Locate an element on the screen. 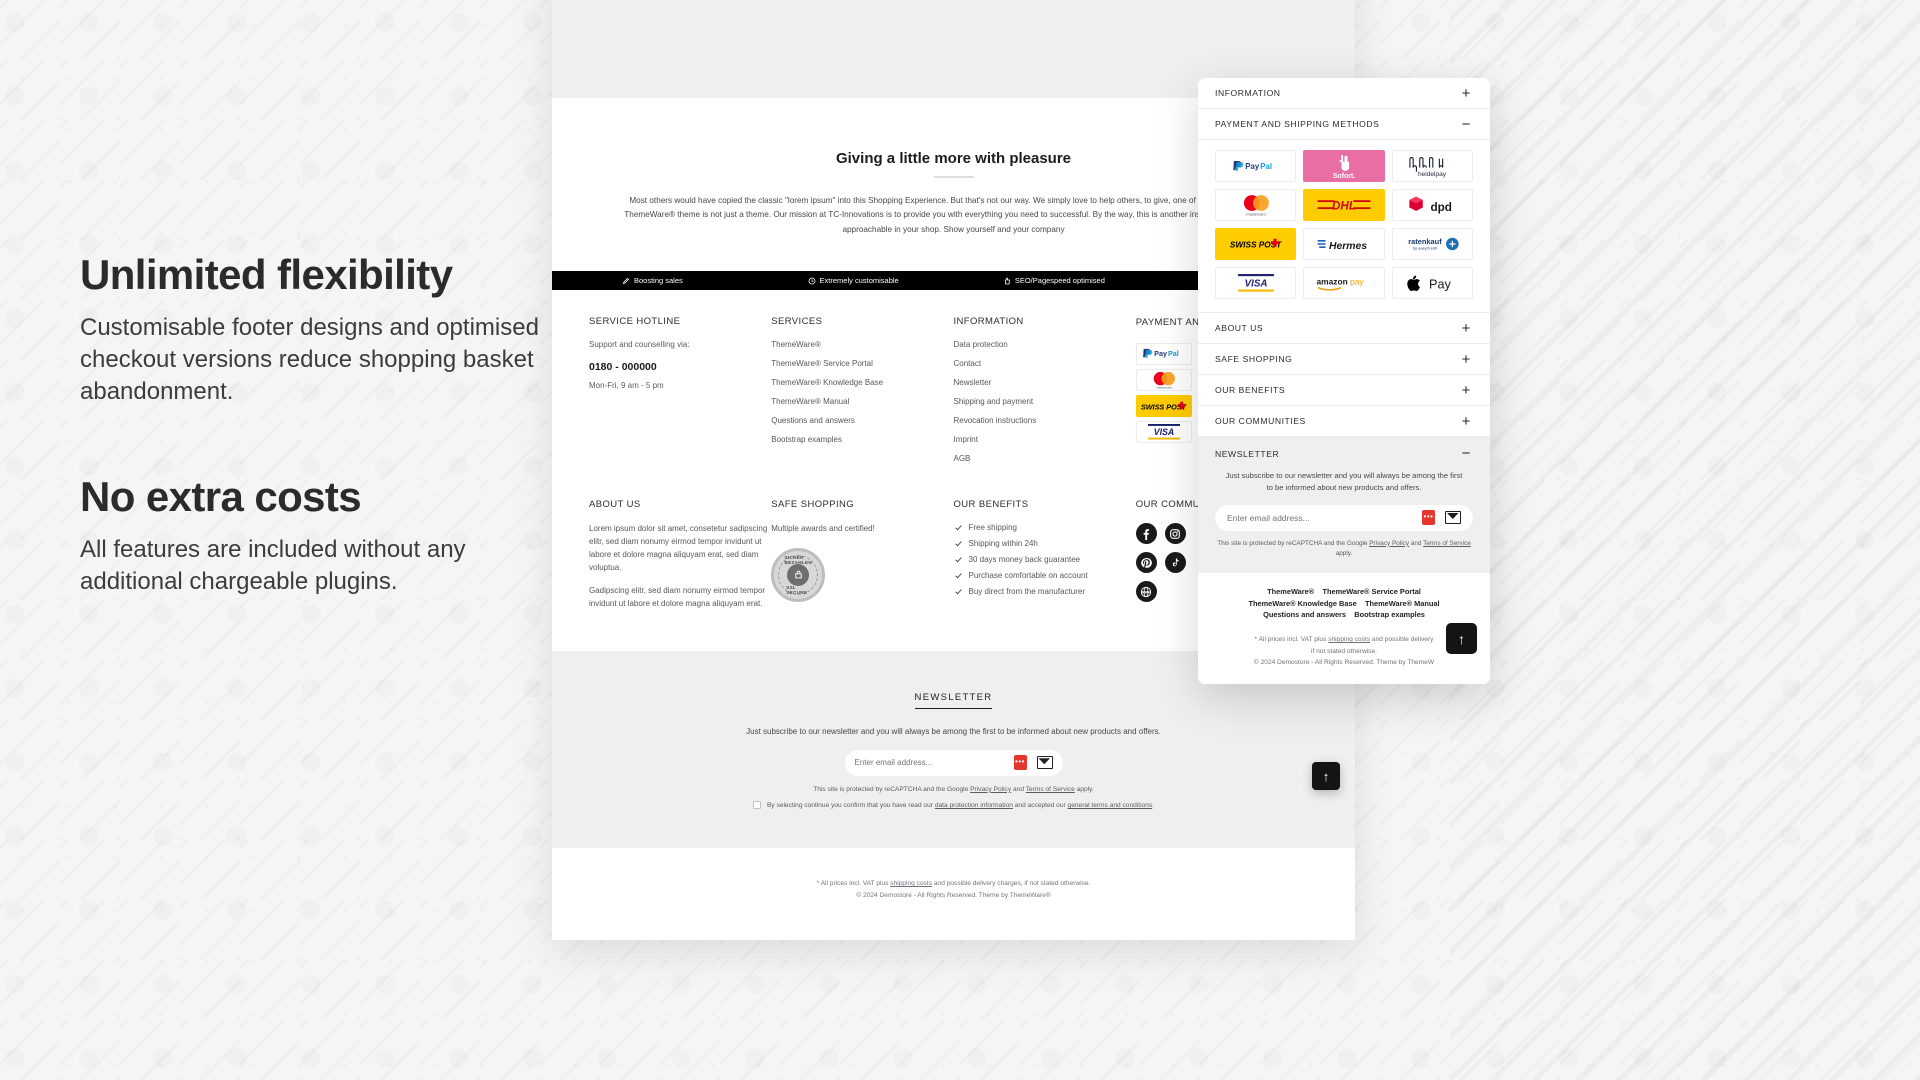 This screenshot has width=1920, height=1080. copy-heading-2: No extra costs is located at coordinates (221, 496).